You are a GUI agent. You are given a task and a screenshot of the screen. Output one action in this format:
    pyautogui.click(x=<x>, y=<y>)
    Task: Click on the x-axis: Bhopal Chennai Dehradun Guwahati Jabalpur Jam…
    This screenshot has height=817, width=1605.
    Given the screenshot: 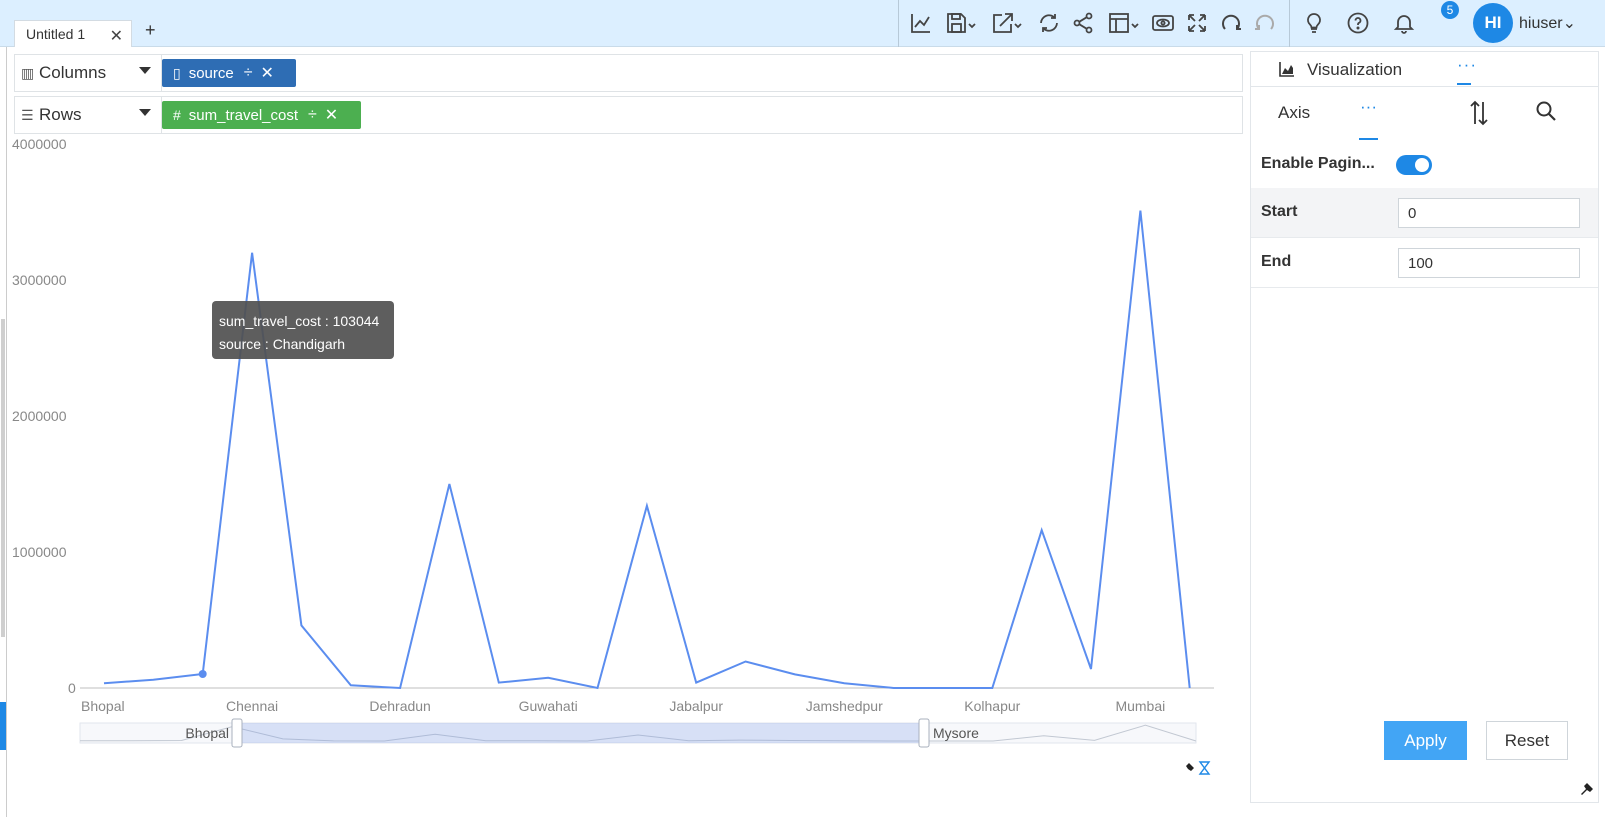 What is the action you would take?
    pyautogui.click(x=623, y=706)
    